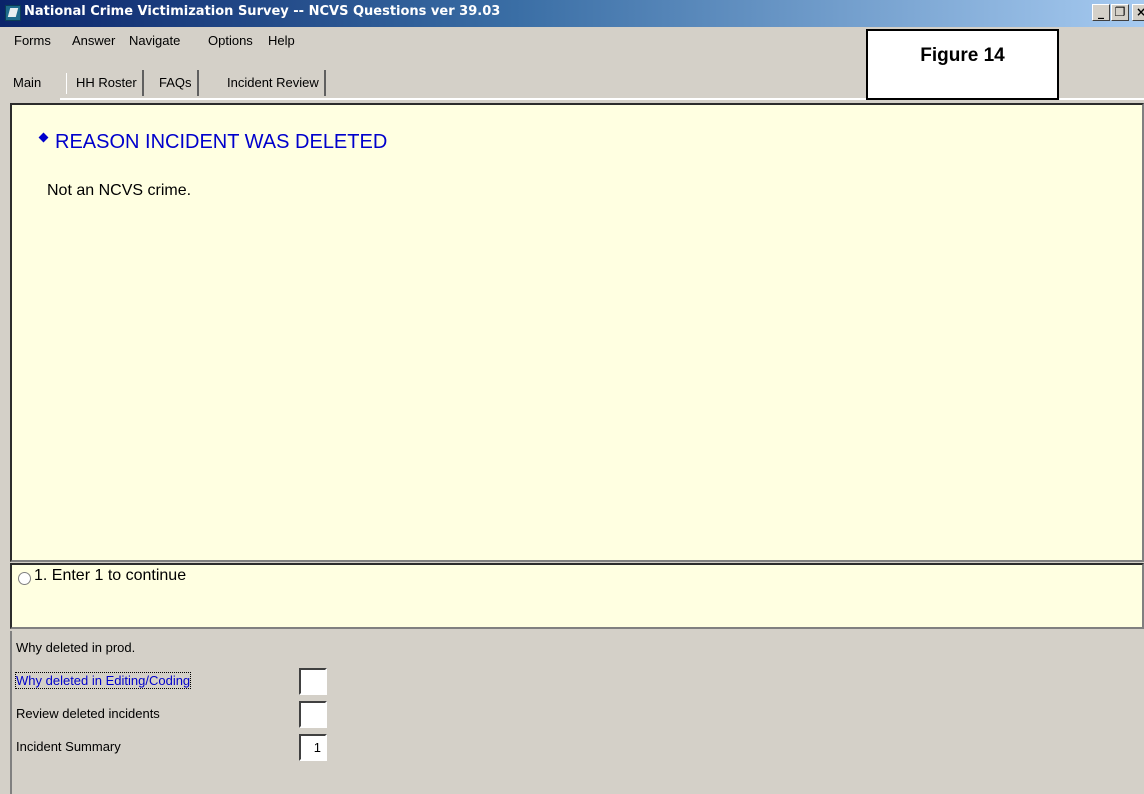  I want to click on question-heading: REASON INCIDENT WAS DELETED, so click(221, 142).